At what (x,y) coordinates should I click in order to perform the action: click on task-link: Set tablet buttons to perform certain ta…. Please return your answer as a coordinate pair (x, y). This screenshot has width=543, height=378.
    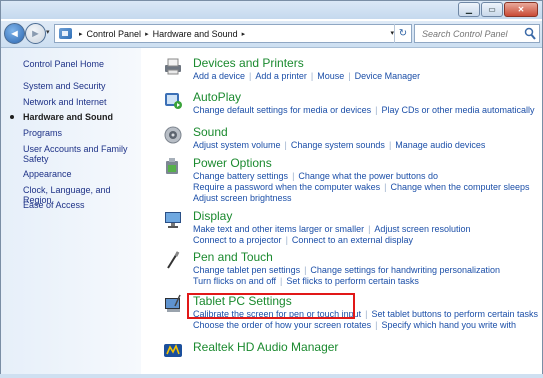
    Looking at the image, I should click on (454, 314).